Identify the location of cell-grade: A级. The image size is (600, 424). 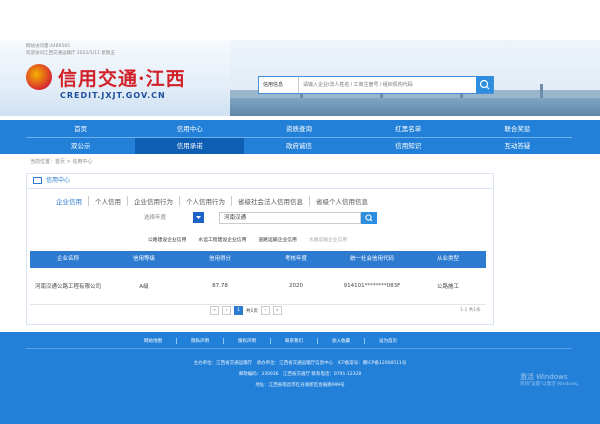
(144, 287).